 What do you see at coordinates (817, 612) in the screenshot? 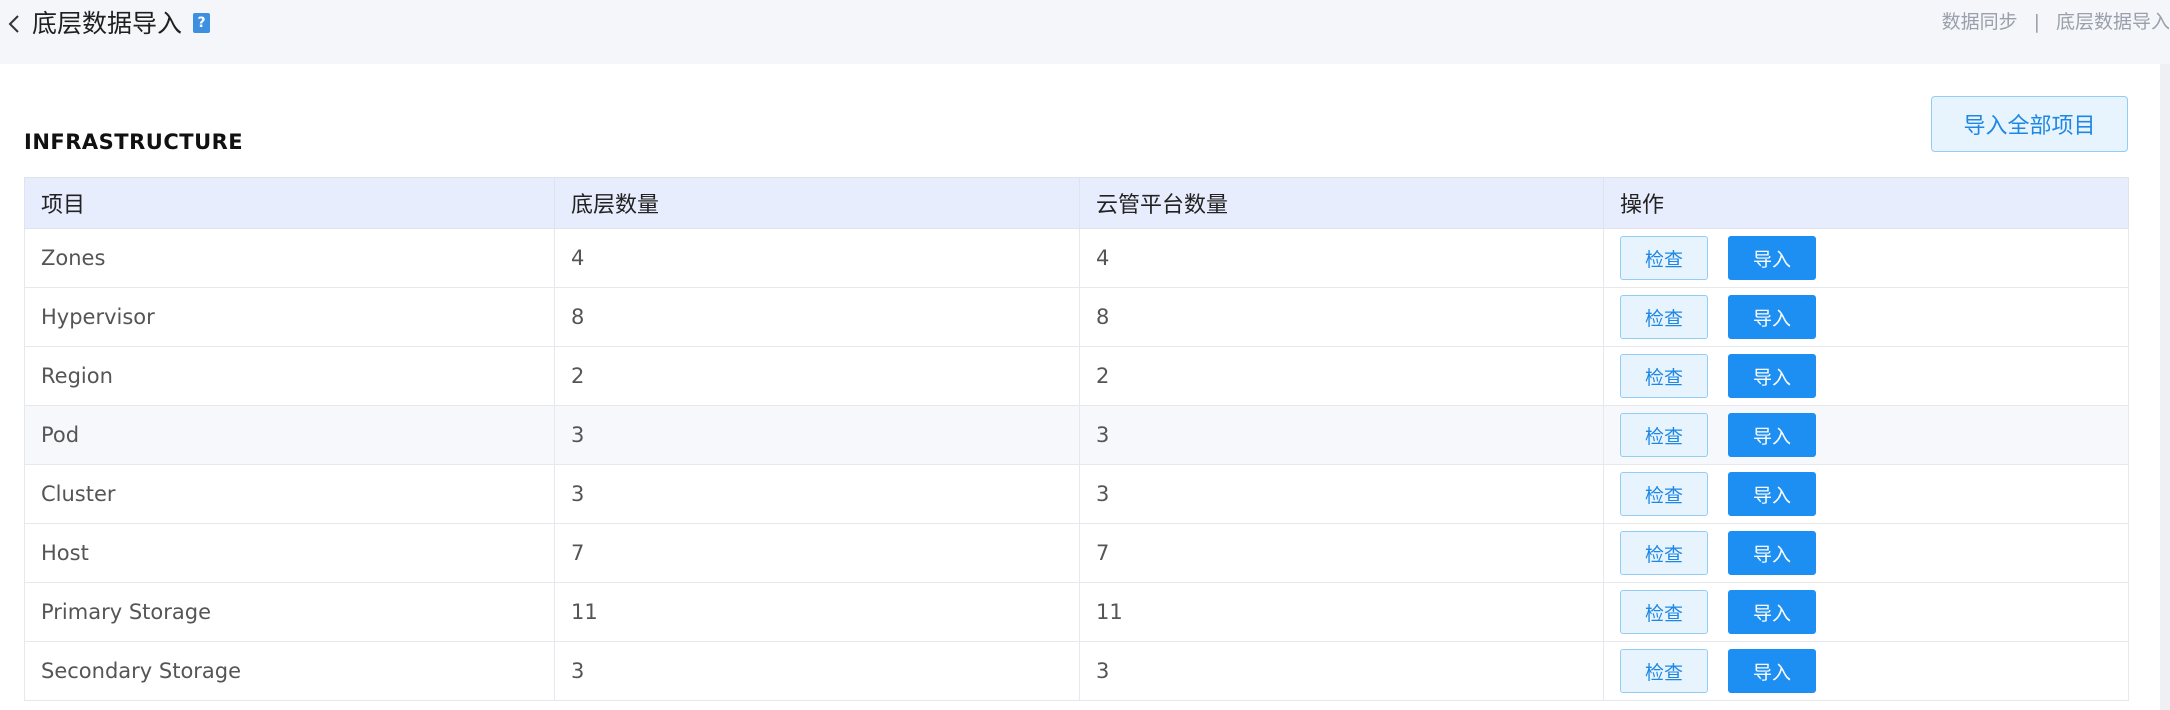
I see `cell-base-count: 11` at bounding box center [817, 612].